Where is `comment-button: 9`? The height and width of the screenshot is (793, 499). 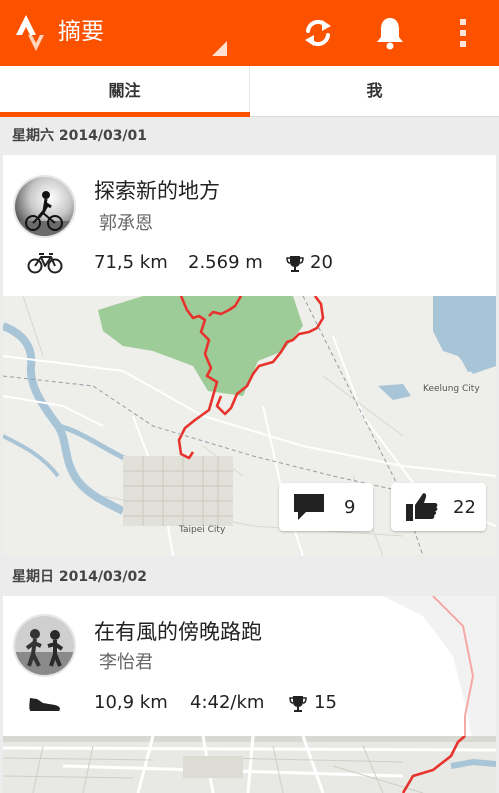
comment-button: 9 is located at coordinates (326, 507).